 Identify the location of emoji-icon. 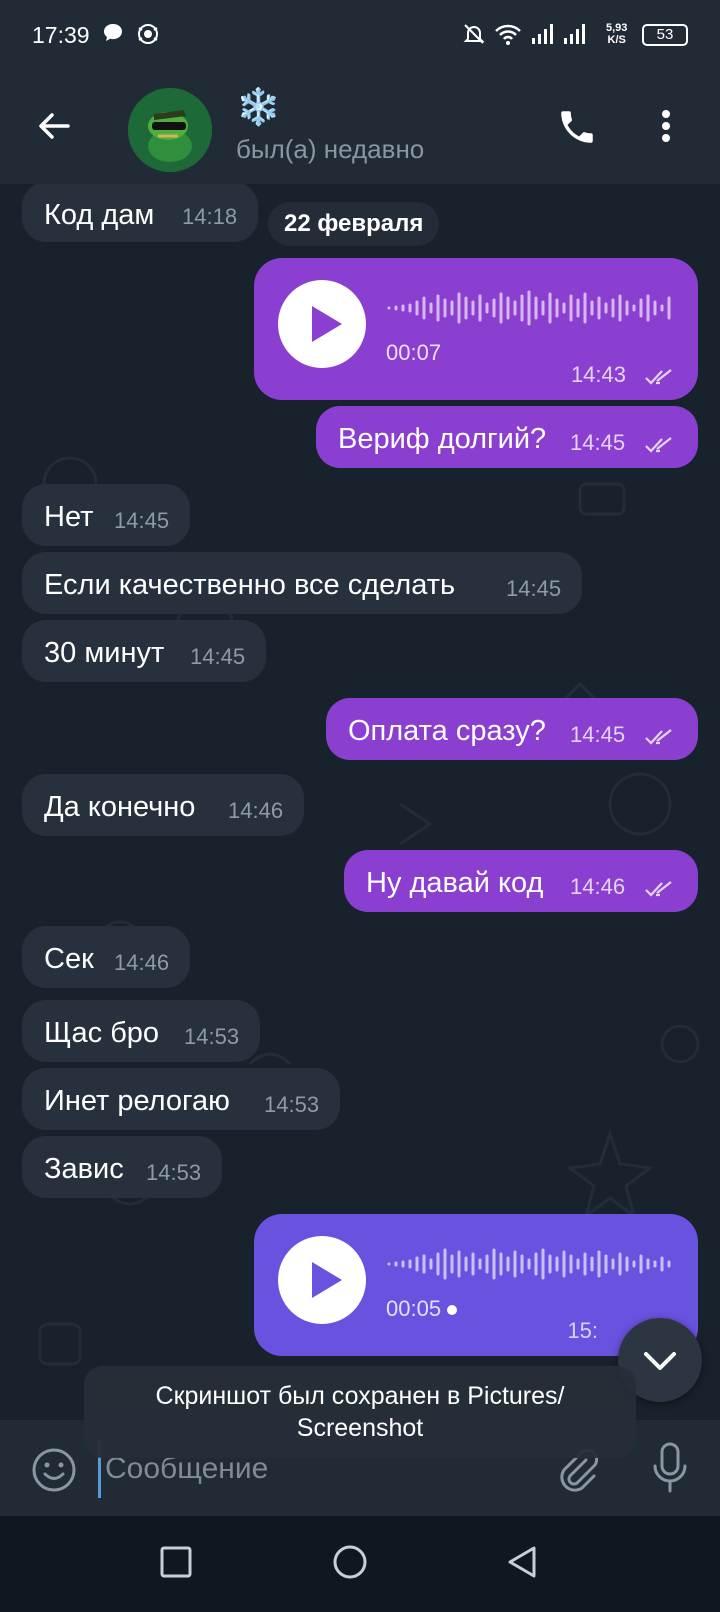
(54, 1472).